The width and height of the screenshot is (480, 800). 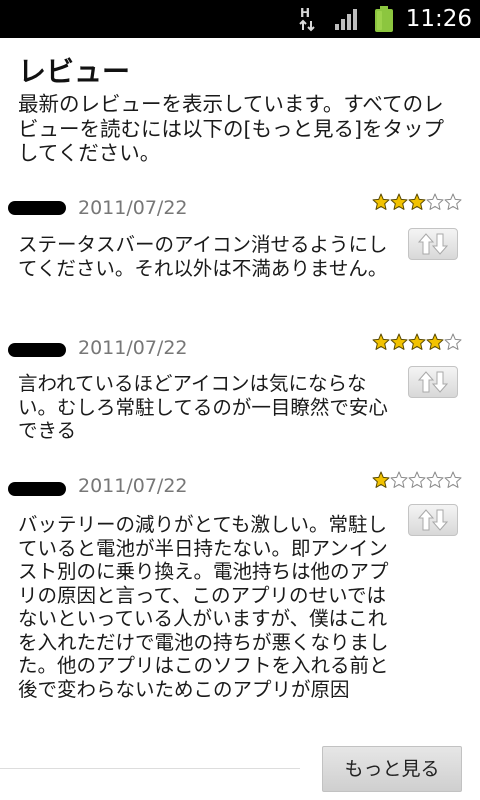 What do you see at coordinates (203, 256) in the screenshot?
I see `review-text: ステータスバーのアイコン消せるようにしてください。それ以外は不満ありません。` at bounding box center [203, 256].